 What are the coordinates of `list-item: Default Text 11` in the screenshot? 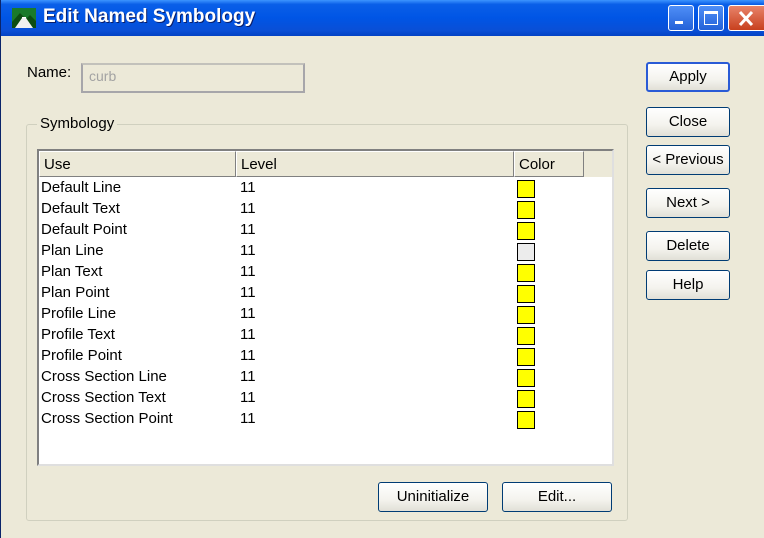 It's located at (321, 210).